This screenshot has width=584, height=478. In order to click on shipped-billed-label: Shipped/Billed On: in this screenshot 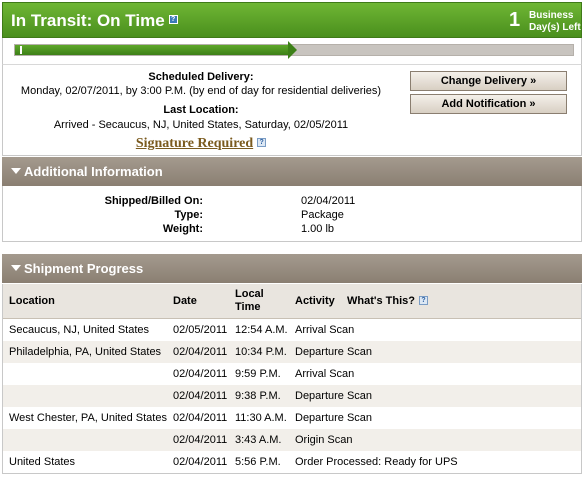, I will do `click(153, 201)`.